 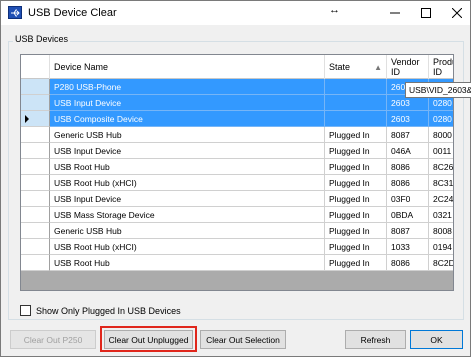 I want to click on table-row: USB Input Device Plugged In 046A 0011, so click(x=237, y=151).